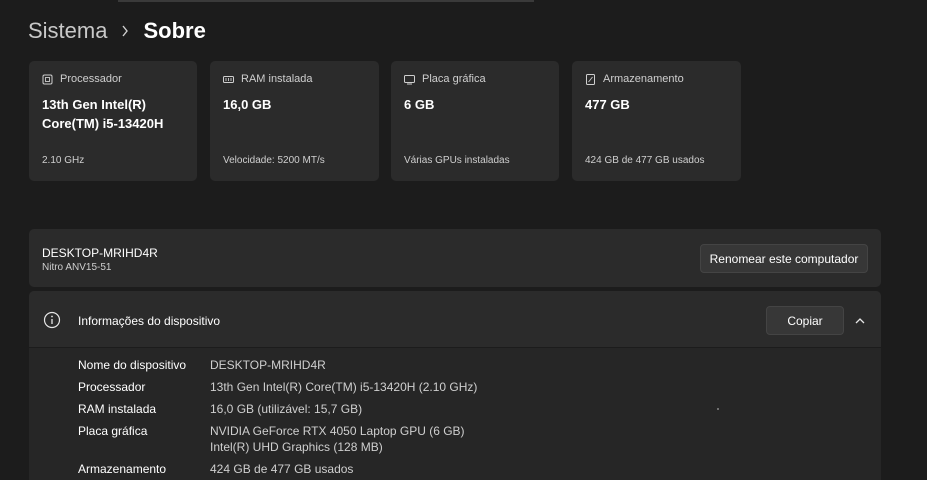  Describe the element at coordinates (607, 104) in the screenshot. I see `spec-card-value: 477 GB` at that location.